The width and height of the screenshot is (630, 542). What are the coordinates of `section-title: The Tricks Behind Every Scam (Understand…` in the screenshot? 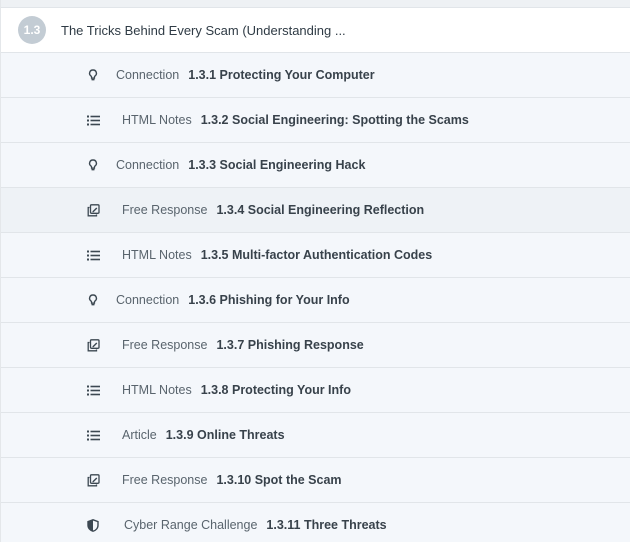 It's located at (203, 30).